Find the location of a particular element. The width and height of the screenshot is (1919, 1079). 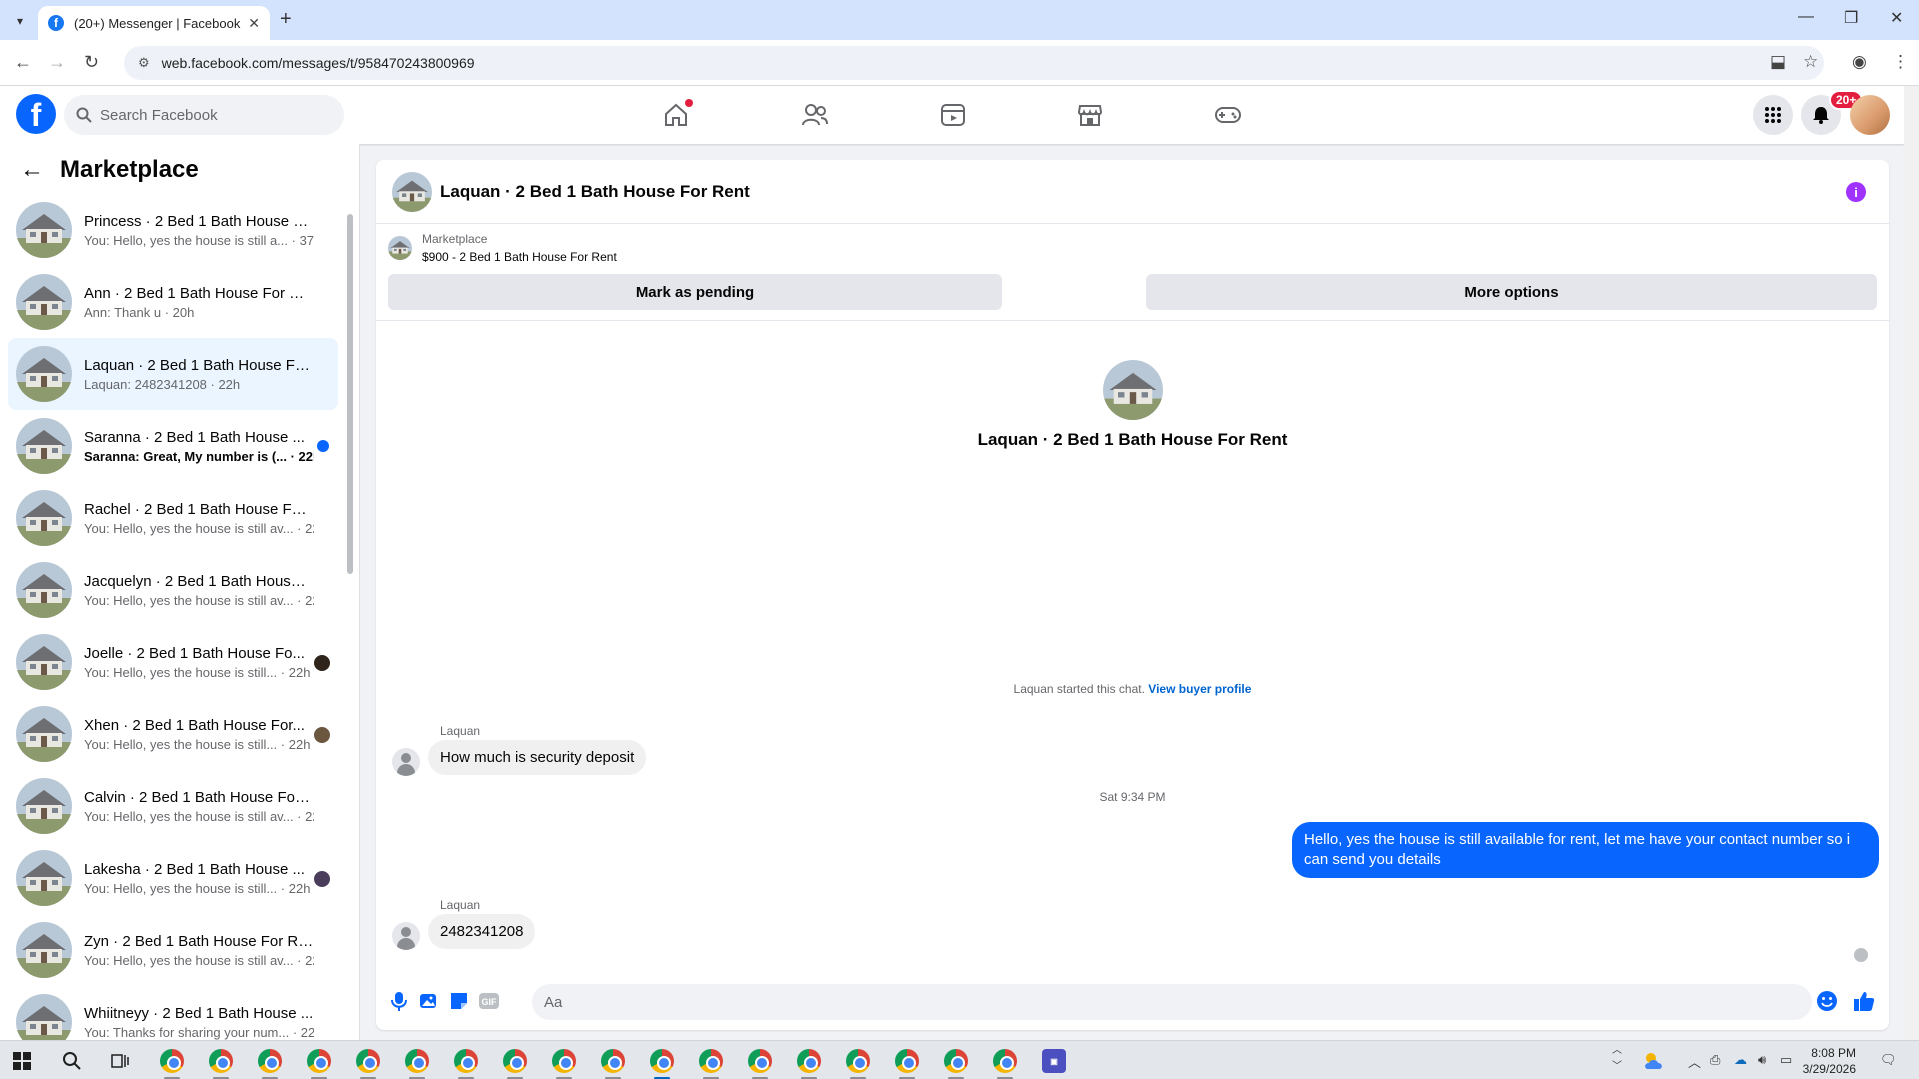

listing-thumbnail is located at coordinates (400, 248).